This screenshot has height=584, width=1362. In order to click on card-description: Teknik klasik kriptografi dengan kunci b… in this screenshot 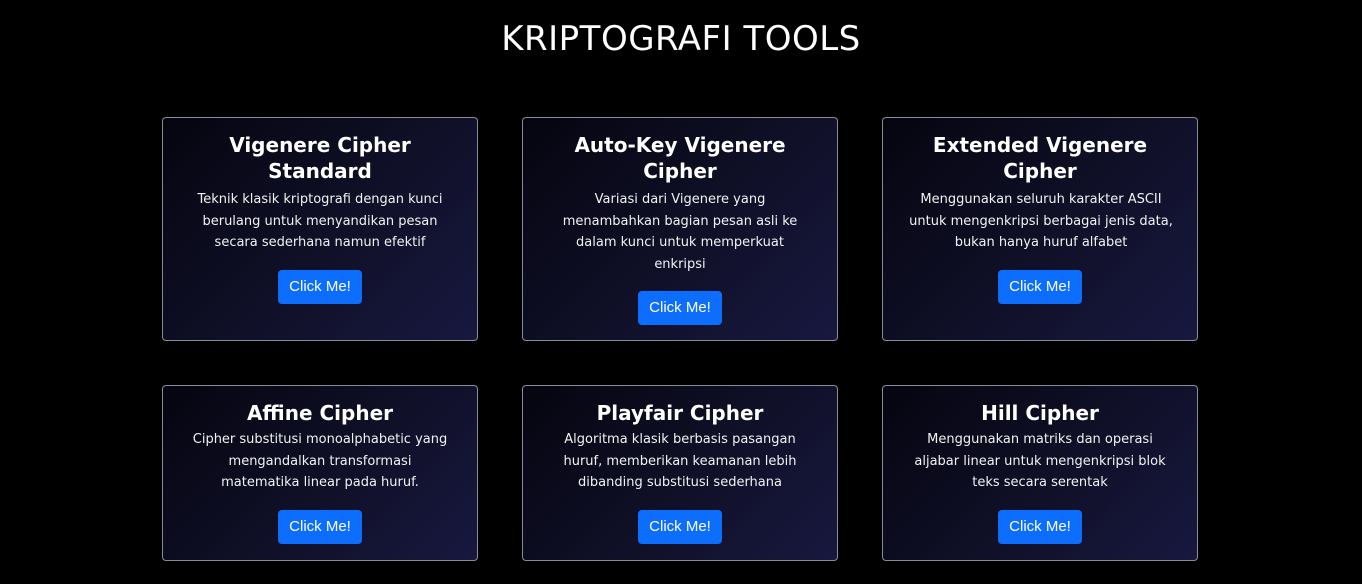, I will do `click(320, 221)`.